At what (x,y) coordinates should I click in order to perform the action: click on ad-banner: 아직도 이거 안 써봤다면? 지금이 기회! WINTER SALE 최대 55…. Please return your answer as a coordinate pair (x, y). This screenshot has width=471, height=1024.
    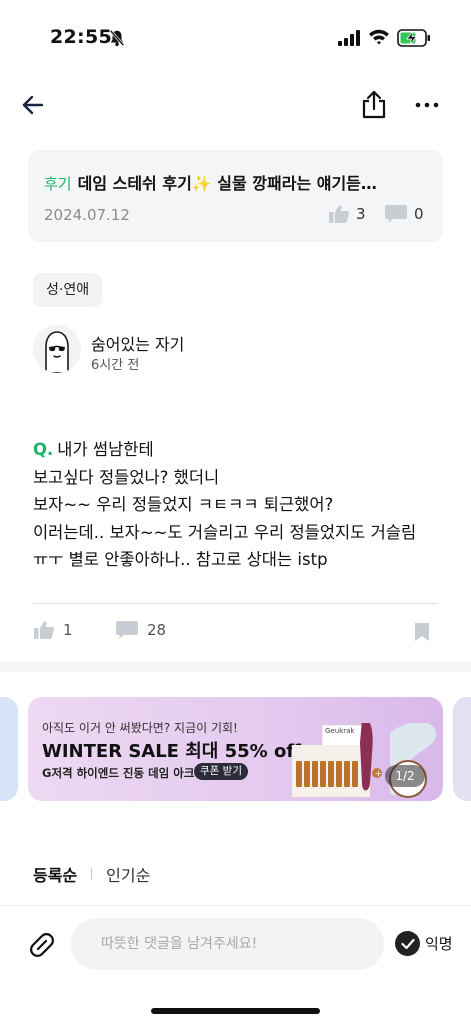
    Looking at the image, I should click on (235, 749).